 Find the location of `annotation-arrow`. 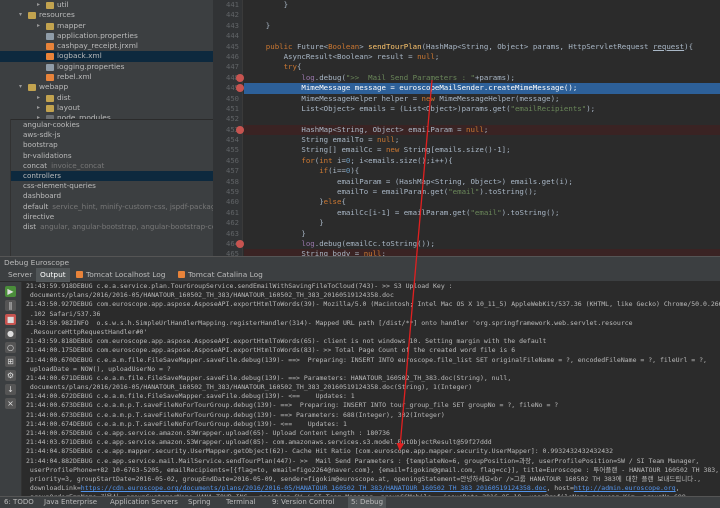

annotation-arrow is located at coordinates (414, 265).